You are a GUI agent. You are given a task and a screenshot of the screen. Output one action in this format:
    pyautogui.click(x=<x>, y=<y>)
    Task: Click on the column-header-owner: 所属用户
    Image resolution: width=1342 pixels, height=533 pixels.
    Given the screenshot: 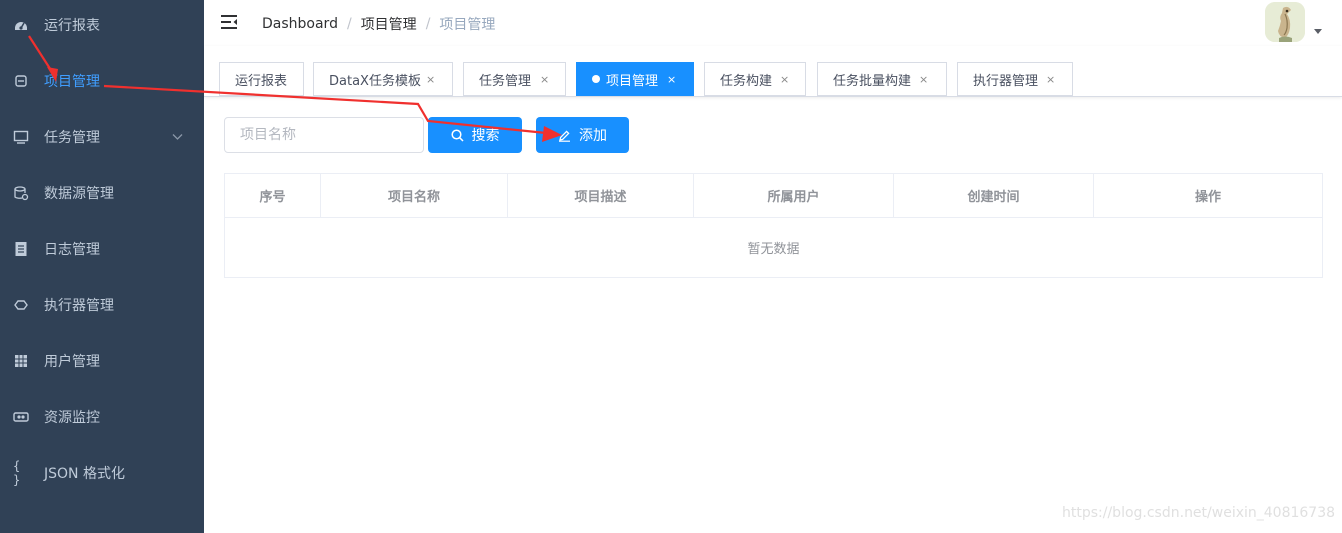 What is the action you would take?
    pyautogui.click(x=794, y=195)
    